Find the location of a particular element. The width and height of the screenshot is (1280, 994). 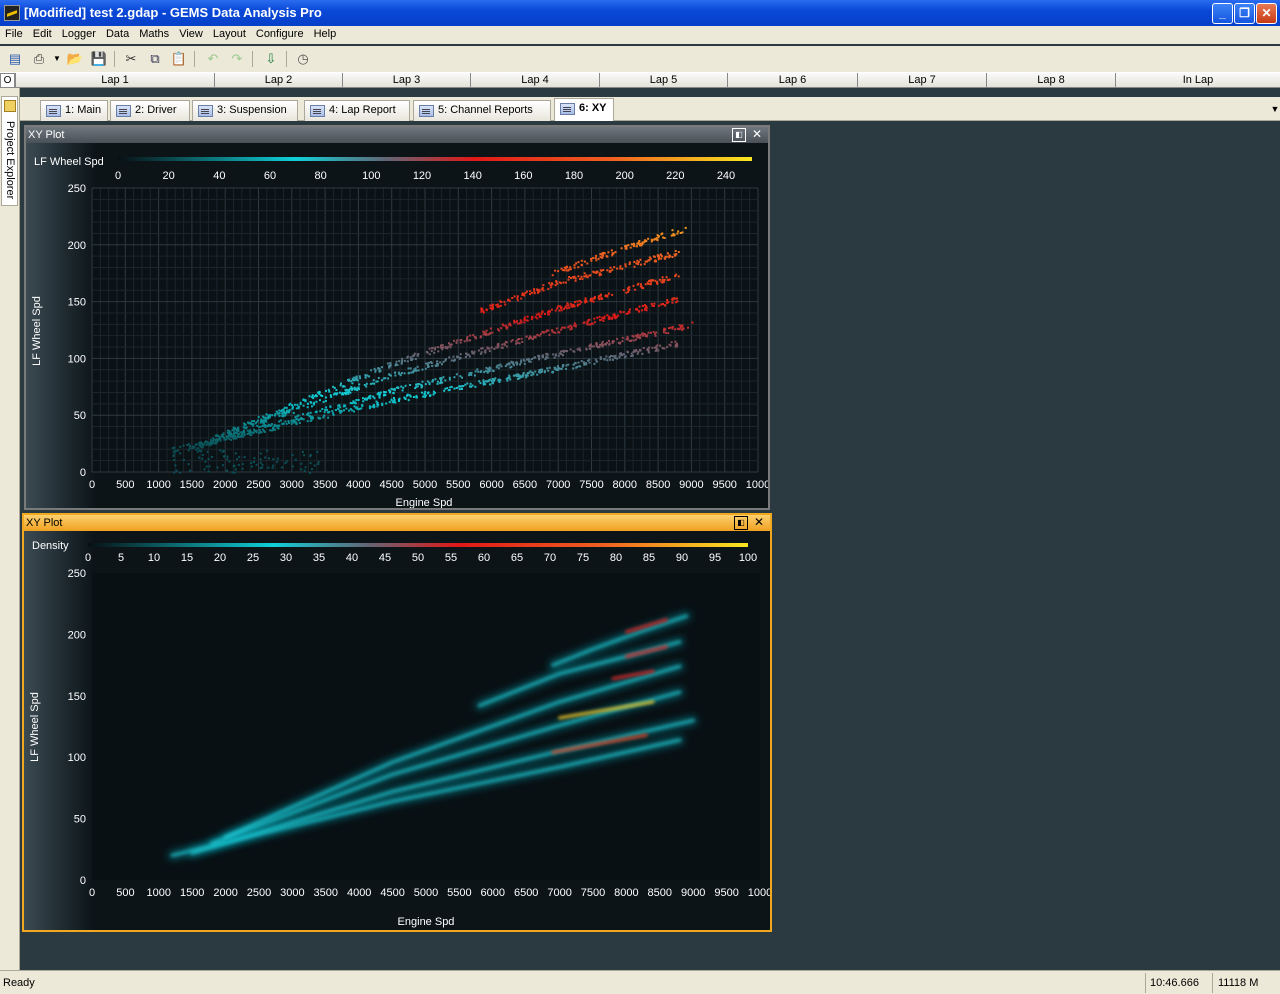

print-icon: ⎙ is located at coordinates (39, 59).